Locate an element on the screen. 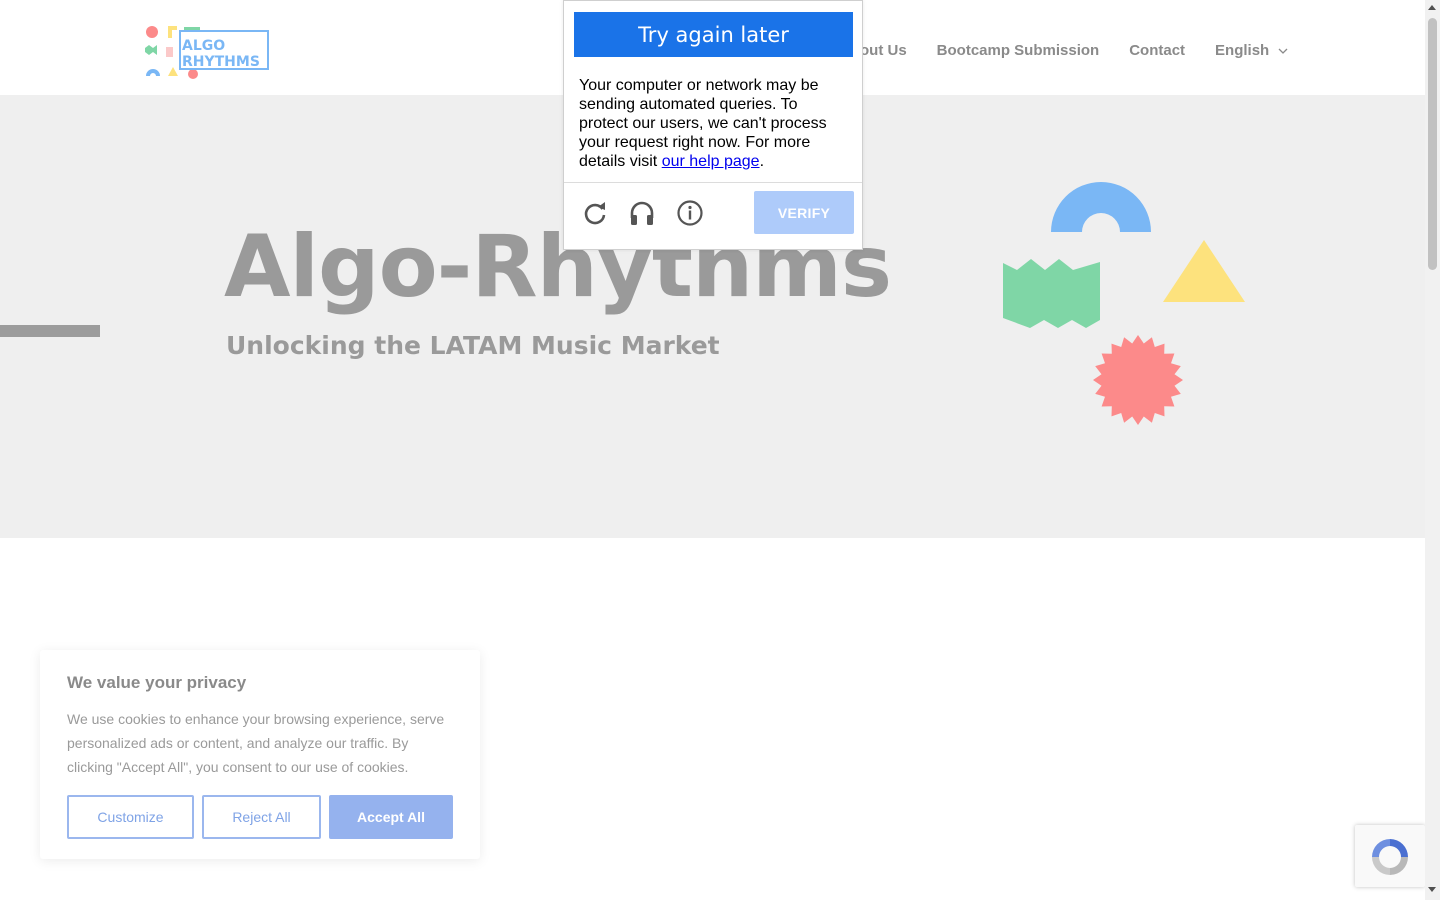 The height and width of the screenshot is (900, 1440). language-label: English is located at coordinates (1242, 50).